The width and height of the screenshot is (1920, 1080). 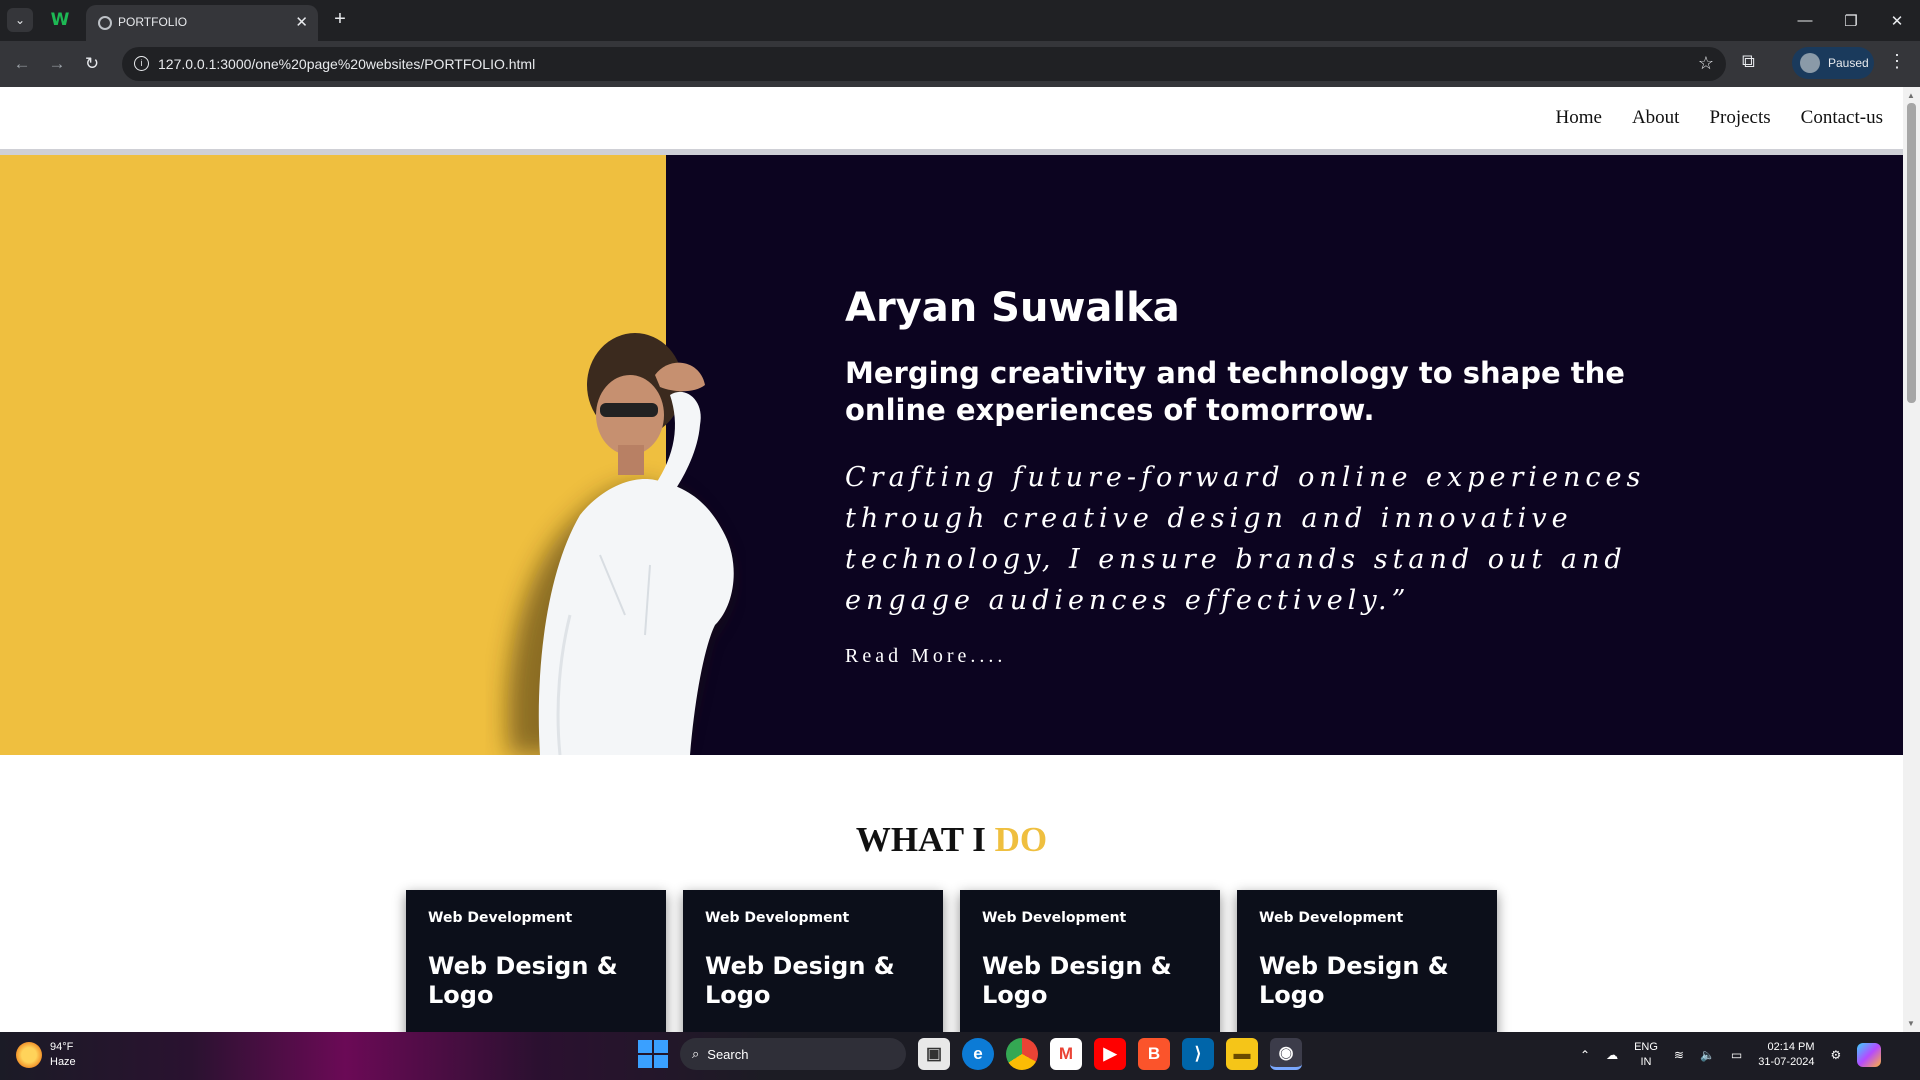 I want to click on browser-tab-bar: ⌄ W PORTFOLIO ✕ + — ❐ ✕, so click(x=960, y=20).